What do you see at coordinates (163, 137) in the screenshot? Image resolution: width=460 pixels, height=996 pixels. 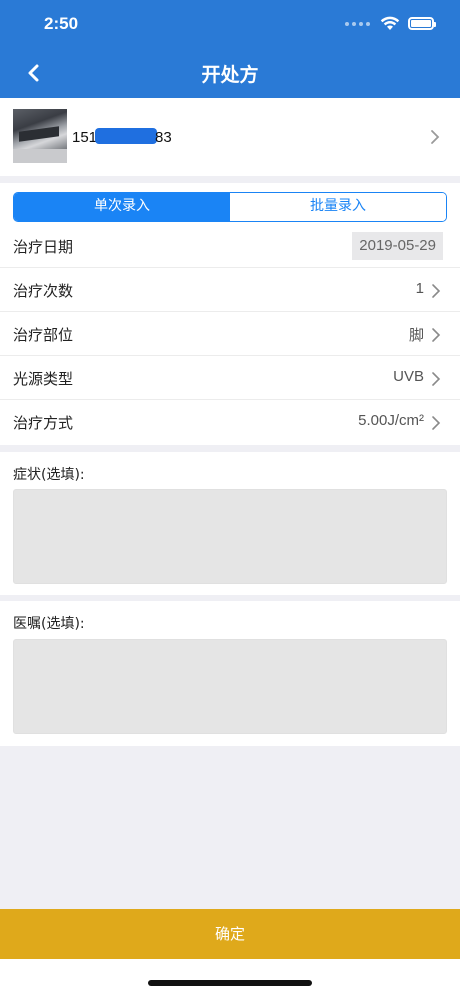 I see `phone-suffix: 83` at bounding box center [163, 137].